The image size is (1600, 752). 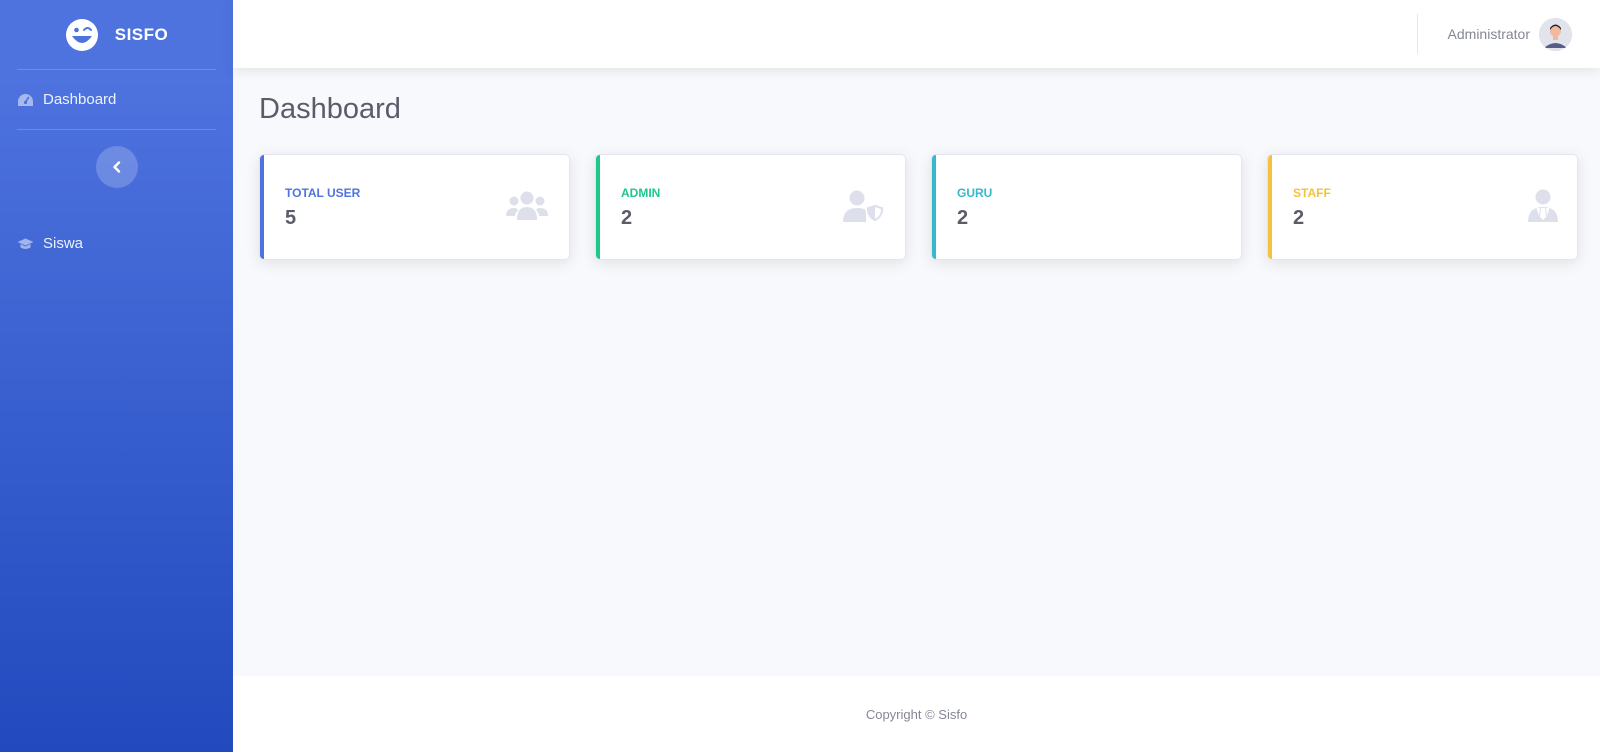 What do you see at coordinates (323, 193) in the screenshot?
I see `card-label: TOTAL USER` at bounding box center [323, 193].